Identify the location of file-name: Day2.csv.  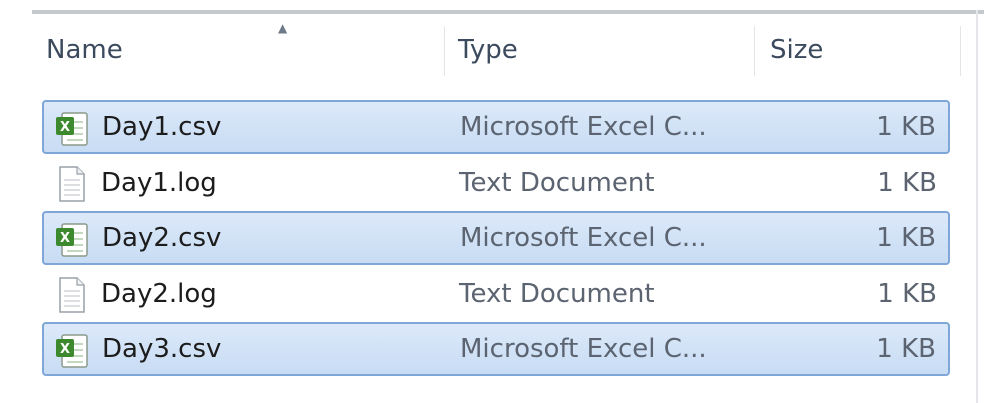
(162, 238).